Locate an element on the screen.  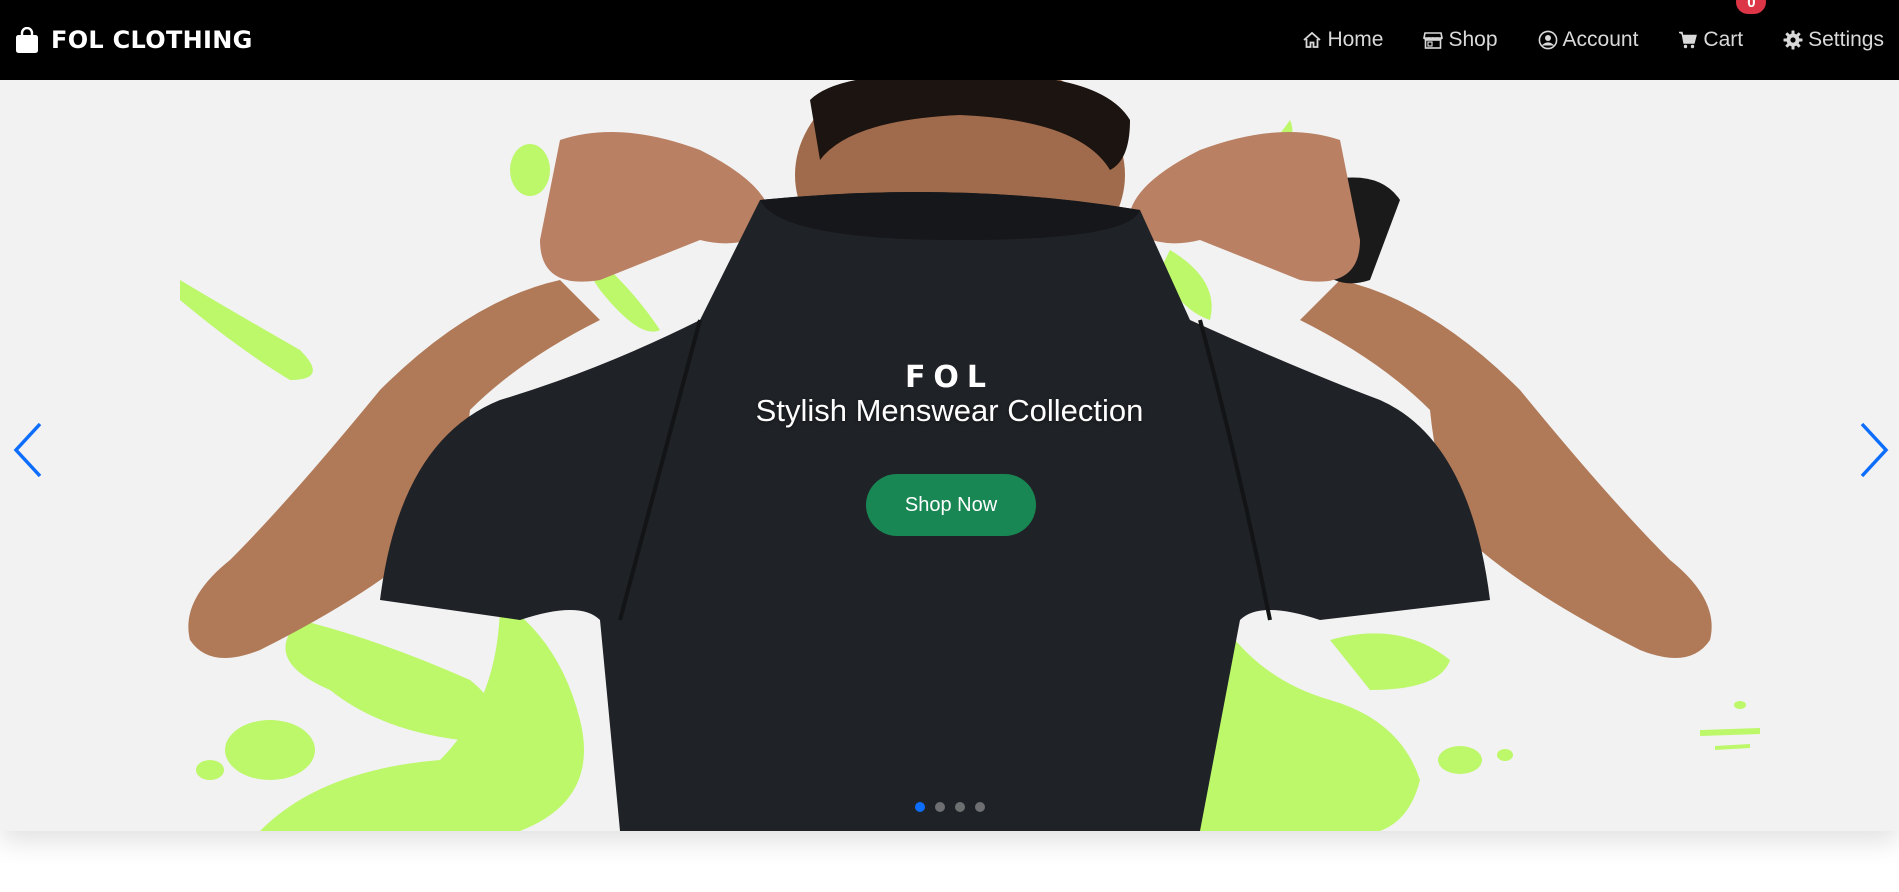
home-icon is located at coordinates (1312, 39).